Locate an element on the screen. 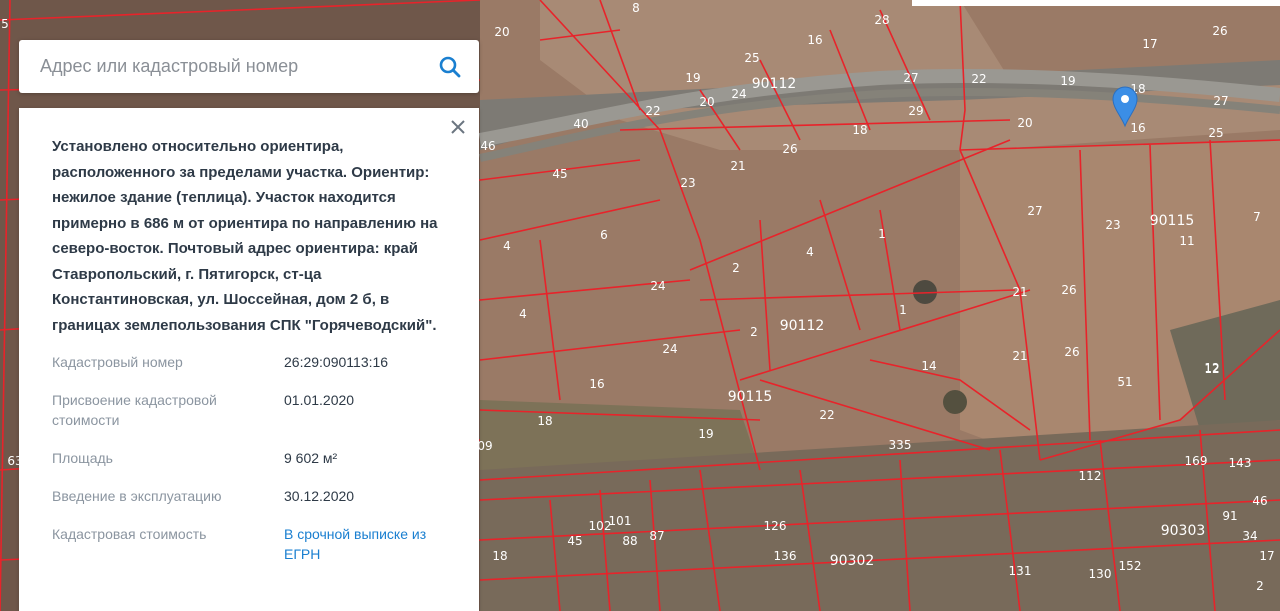  parcel-number-label: 8 is located at coordinates (636, 8).